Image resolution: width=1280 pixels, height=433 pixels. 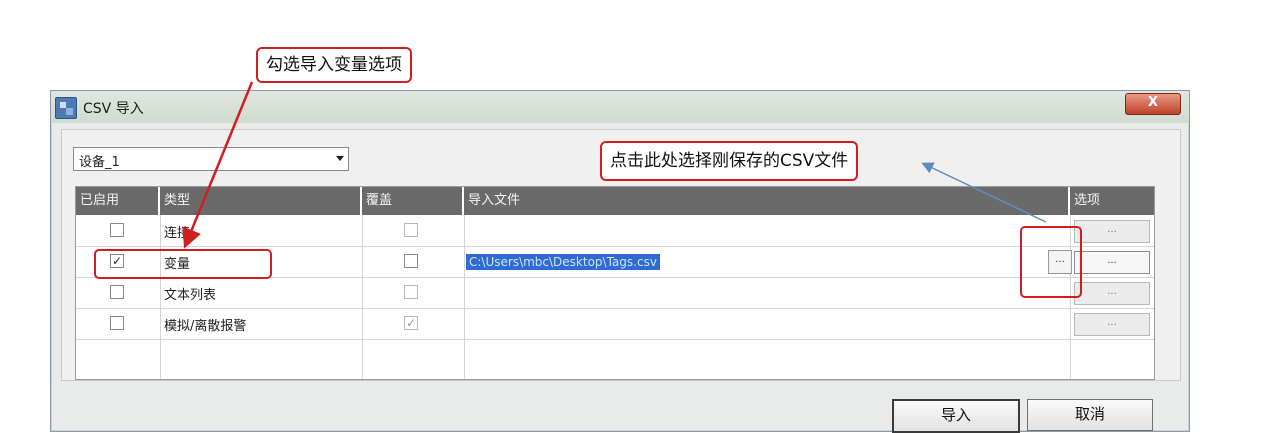 What do you see at coordinates (205, 326) in the screenshot?
I see `row-type-label: 模拟/离散报警` at bounding box center [205, 326].